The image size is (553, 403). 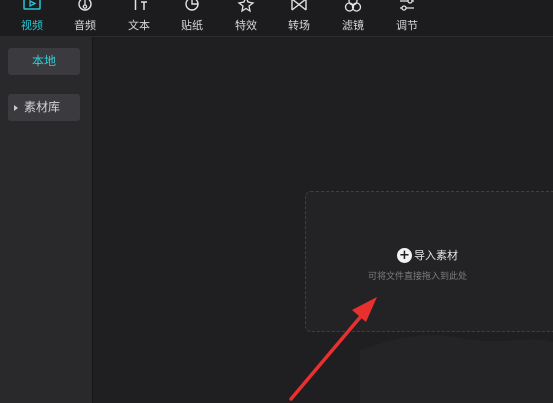 What do you see at coordinates (299, 18) in the screenshot?
I see `tab-transition: 转场` at bounding box center [299, 18].